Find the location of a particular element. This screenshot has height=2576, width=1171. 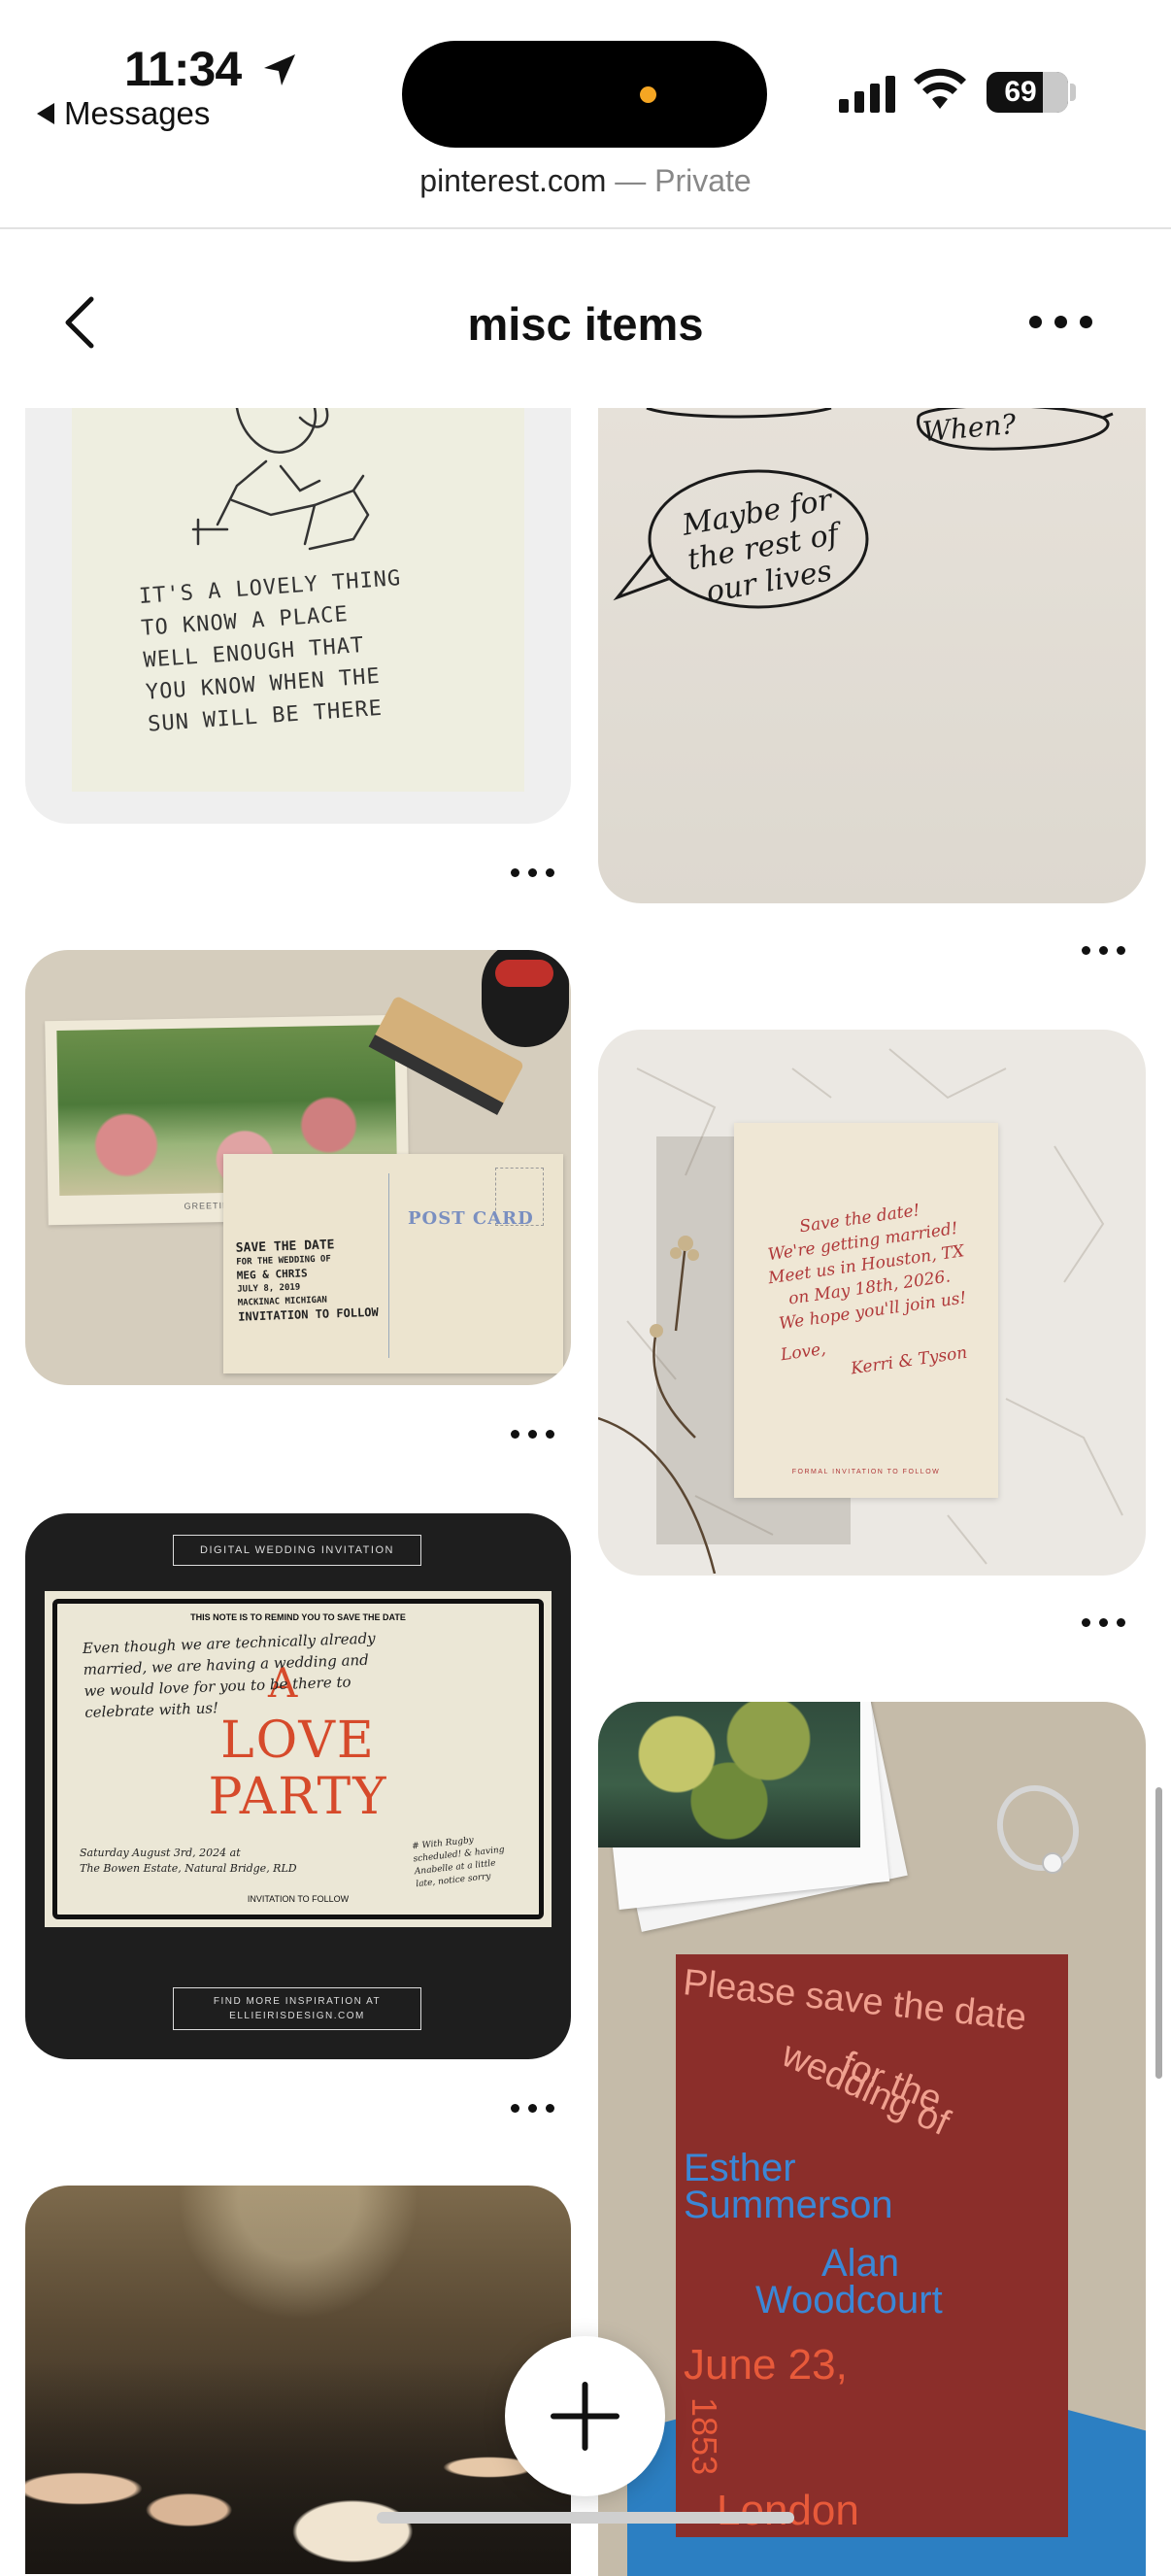

dried-flower-stem is located at coordinates (657, 1405).